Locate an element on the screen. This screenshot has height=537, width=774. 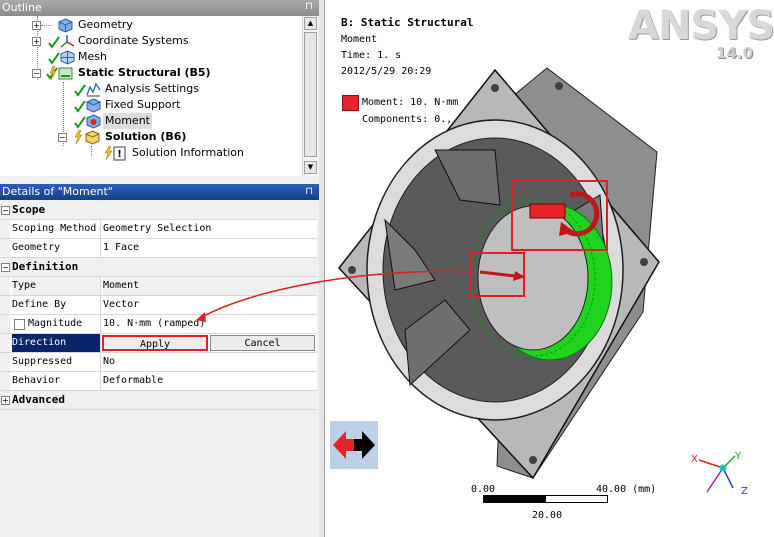
tree-label: Solution Information is located at coordinates (188, 152).